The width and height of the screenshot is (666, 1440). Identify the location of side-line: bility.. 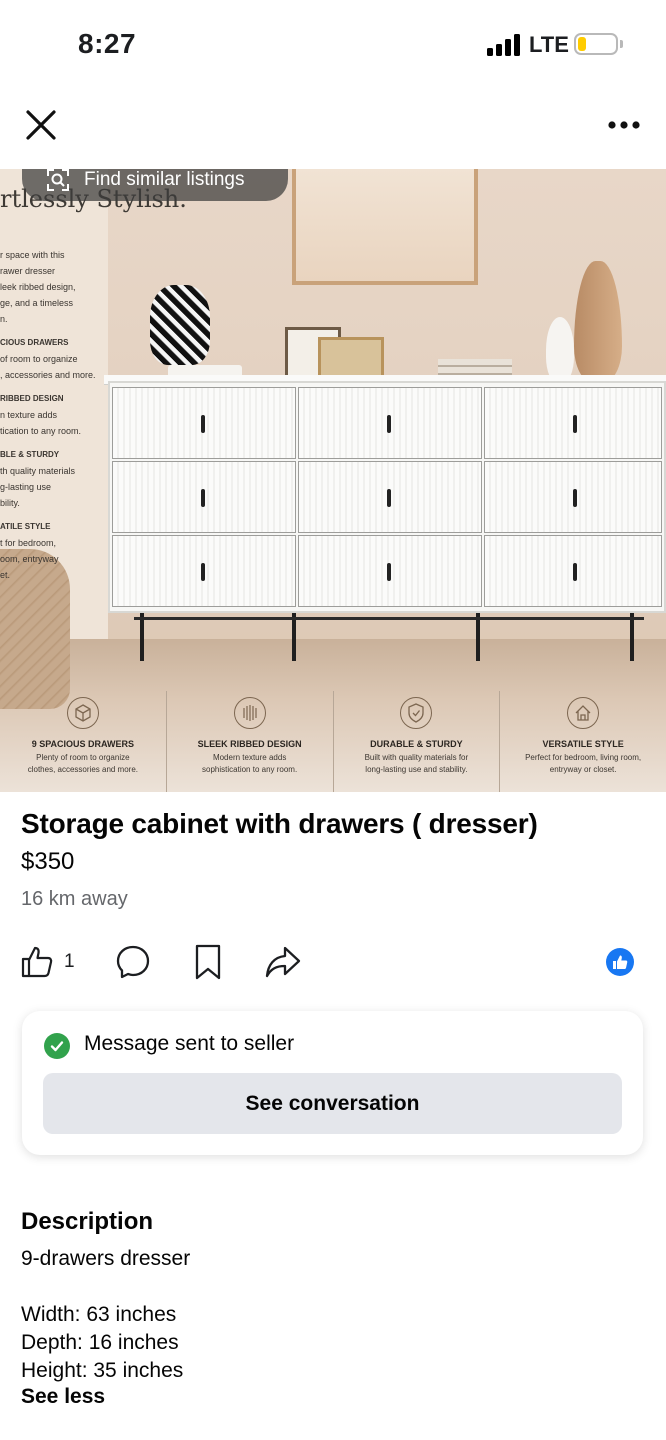
(10, 503).